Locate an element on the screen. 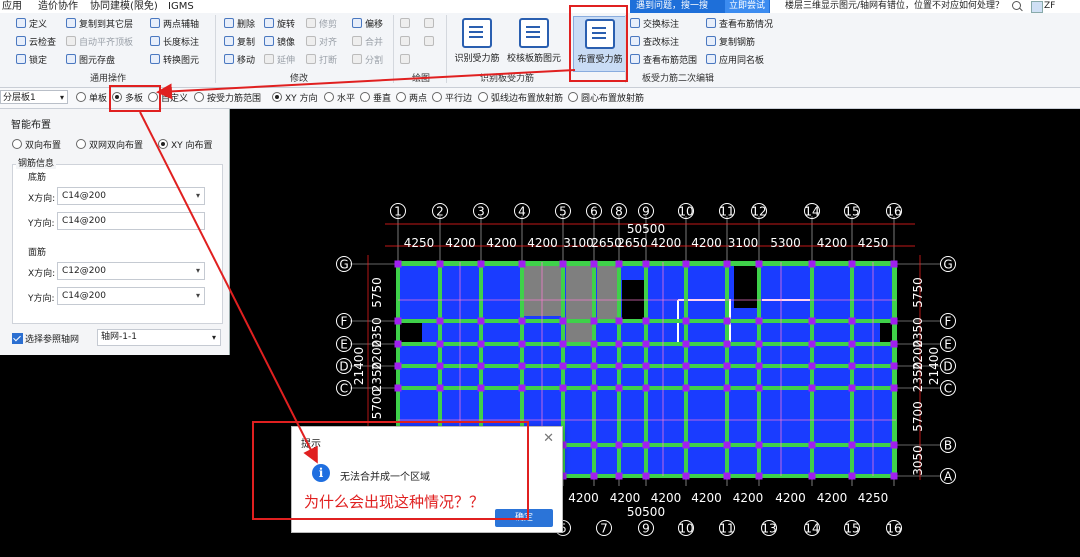 This screenshot has width=1080, height=557. convert-element-button: 转换图元 is located at coordinates (174, 60).